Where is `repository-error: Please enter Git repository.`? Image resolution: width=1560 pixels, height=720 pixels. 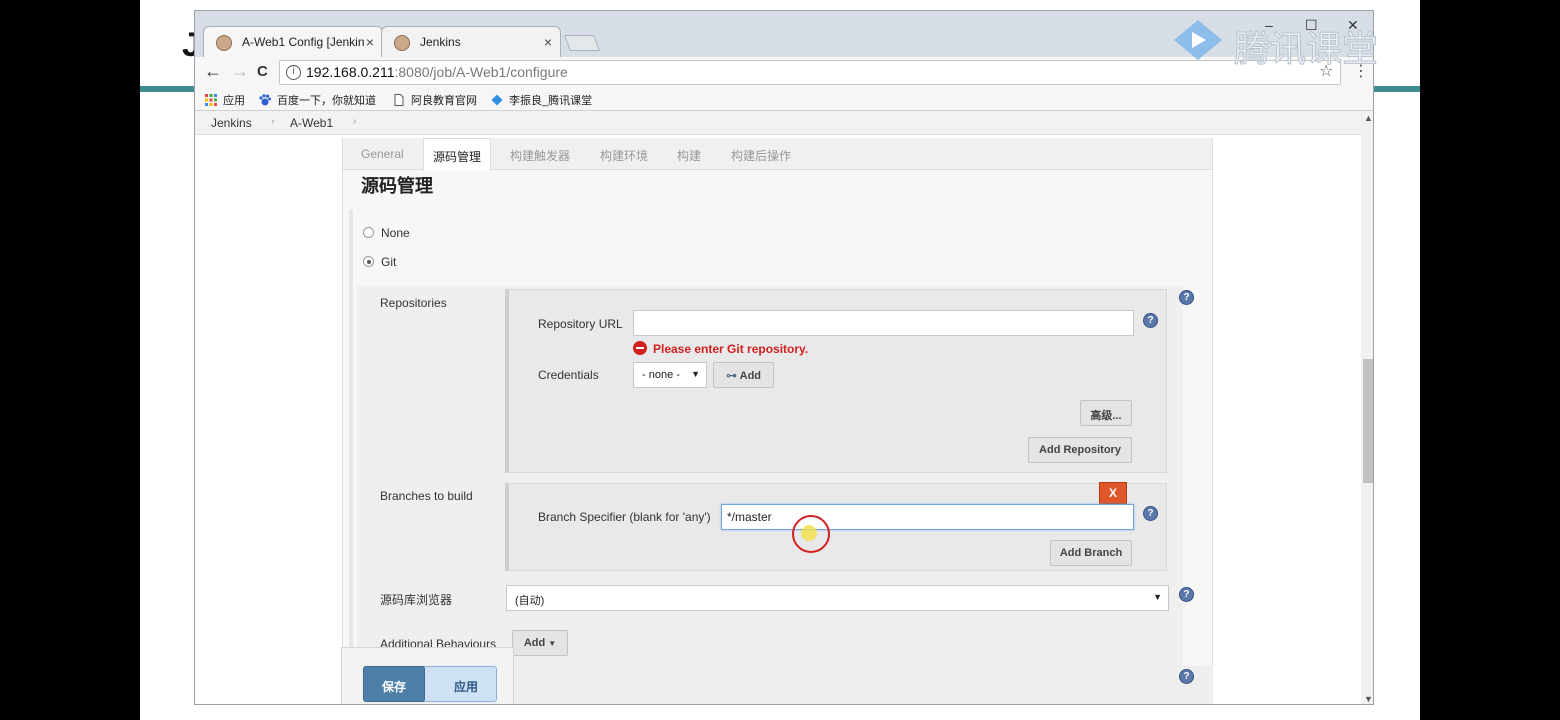
repository-error: Please enter Git repository. is located at coordinates (720, 348).